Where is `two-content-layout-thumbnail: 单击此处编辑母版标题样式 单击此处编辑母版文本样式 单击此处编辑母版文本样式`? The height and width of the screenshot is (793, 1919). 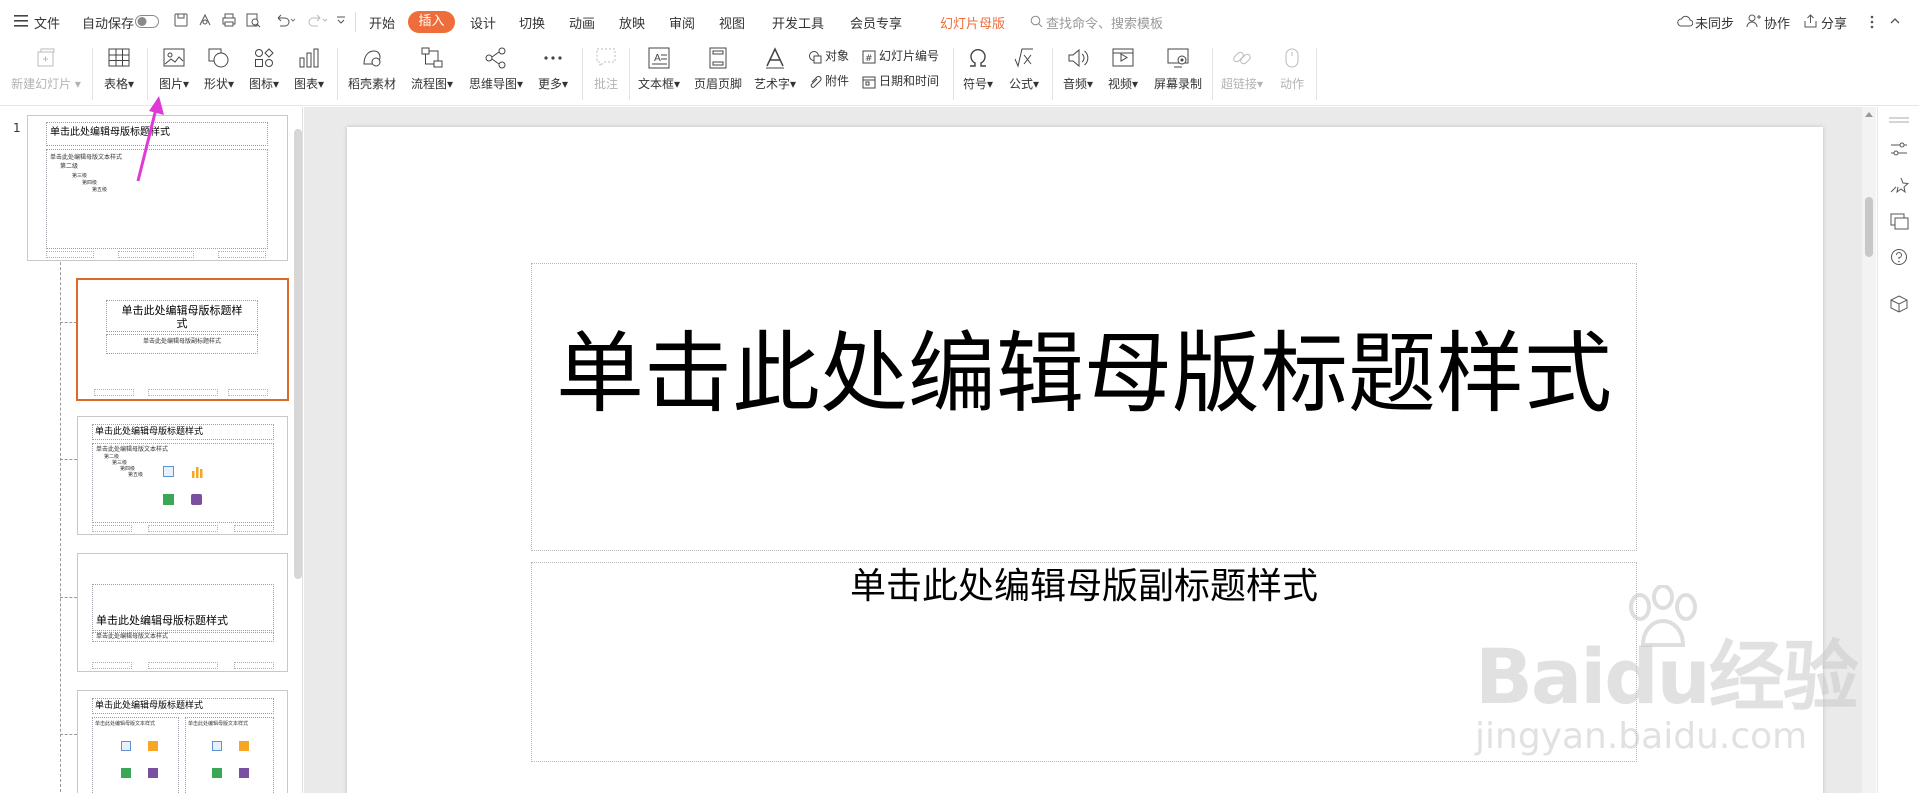
two-content-layout-thumbnail: 单击此处编辑母版标题样式 单击此处编辑母版文本样式 单击此处编辑母版文本样式 is located at coordinates (182, 741).